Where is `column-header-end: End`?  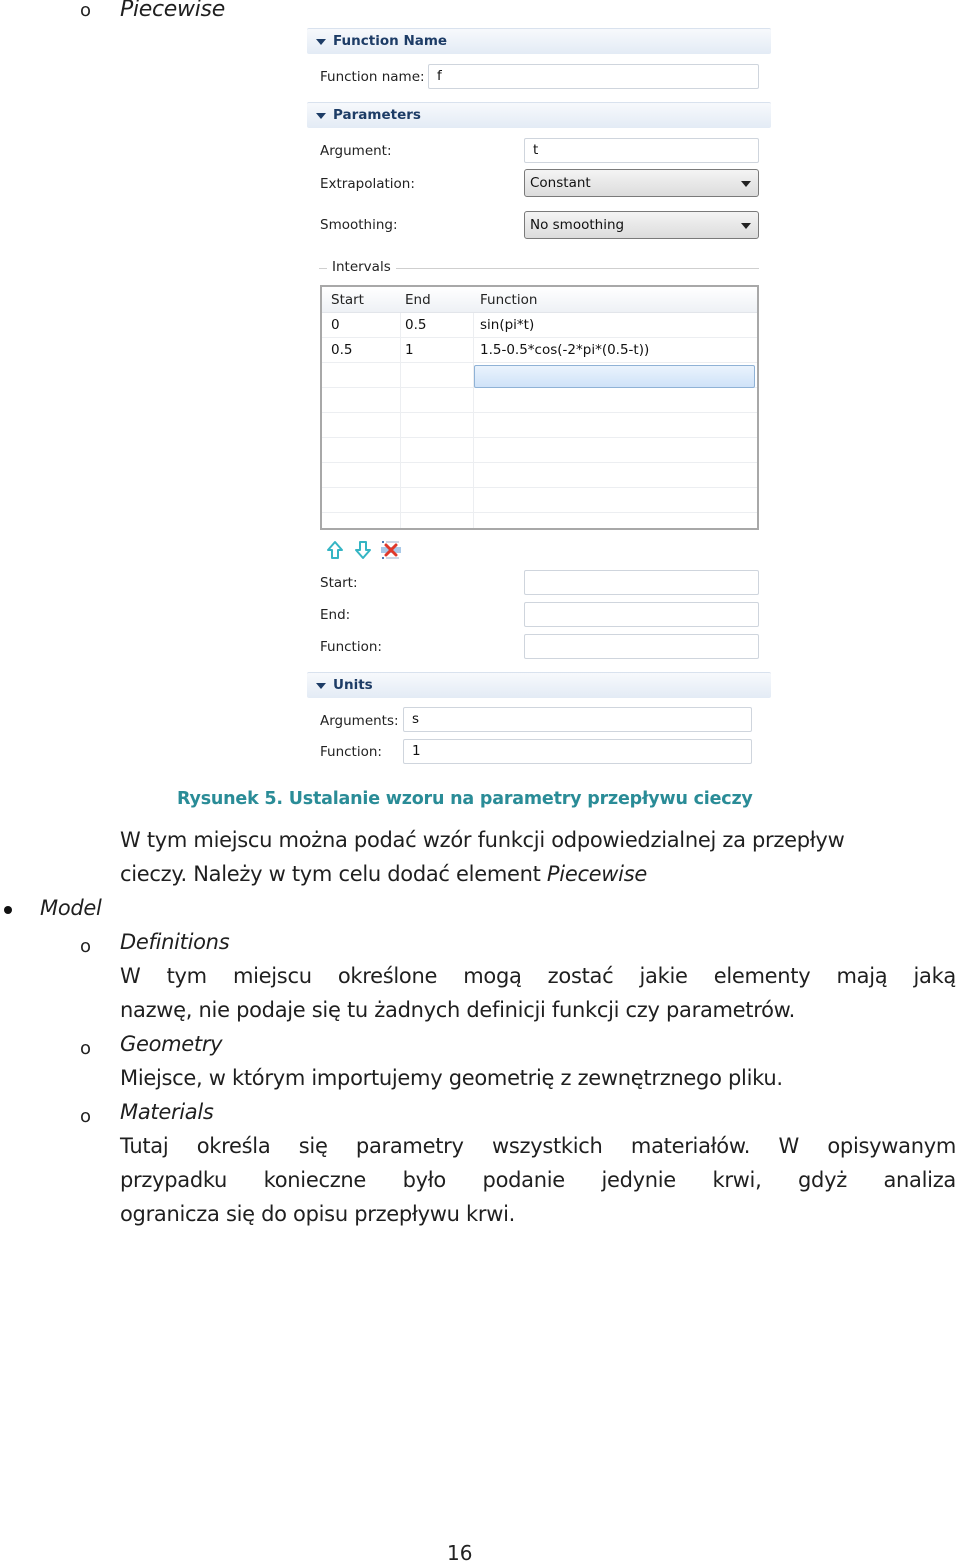 column-header-end: End is located at coordinates (418, 300).